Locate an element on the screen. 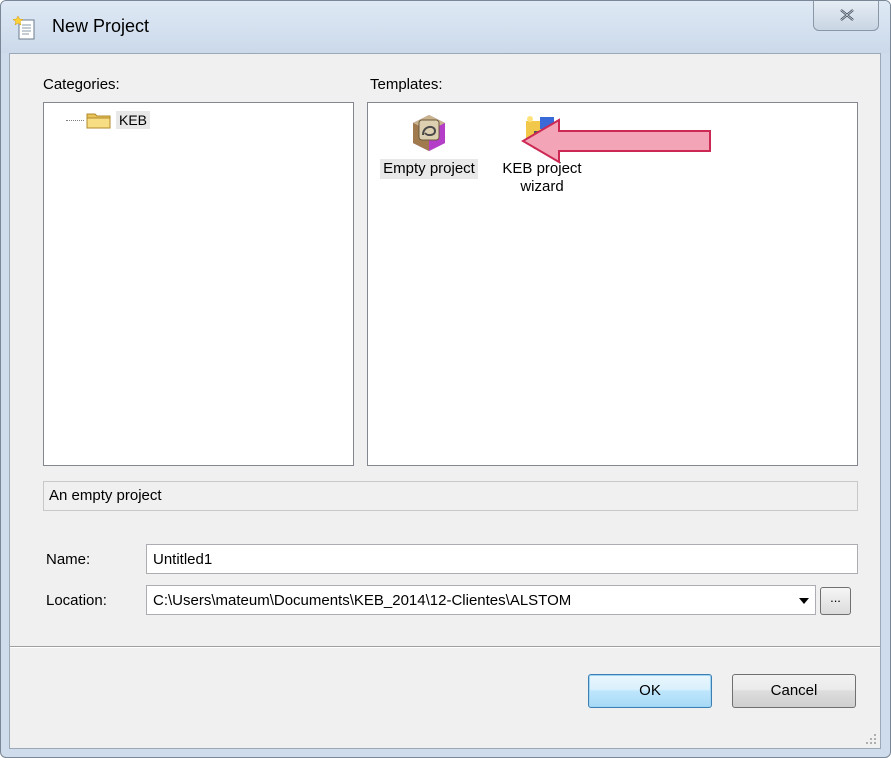  resize-grip-icon is located at coordinates (871, 739).